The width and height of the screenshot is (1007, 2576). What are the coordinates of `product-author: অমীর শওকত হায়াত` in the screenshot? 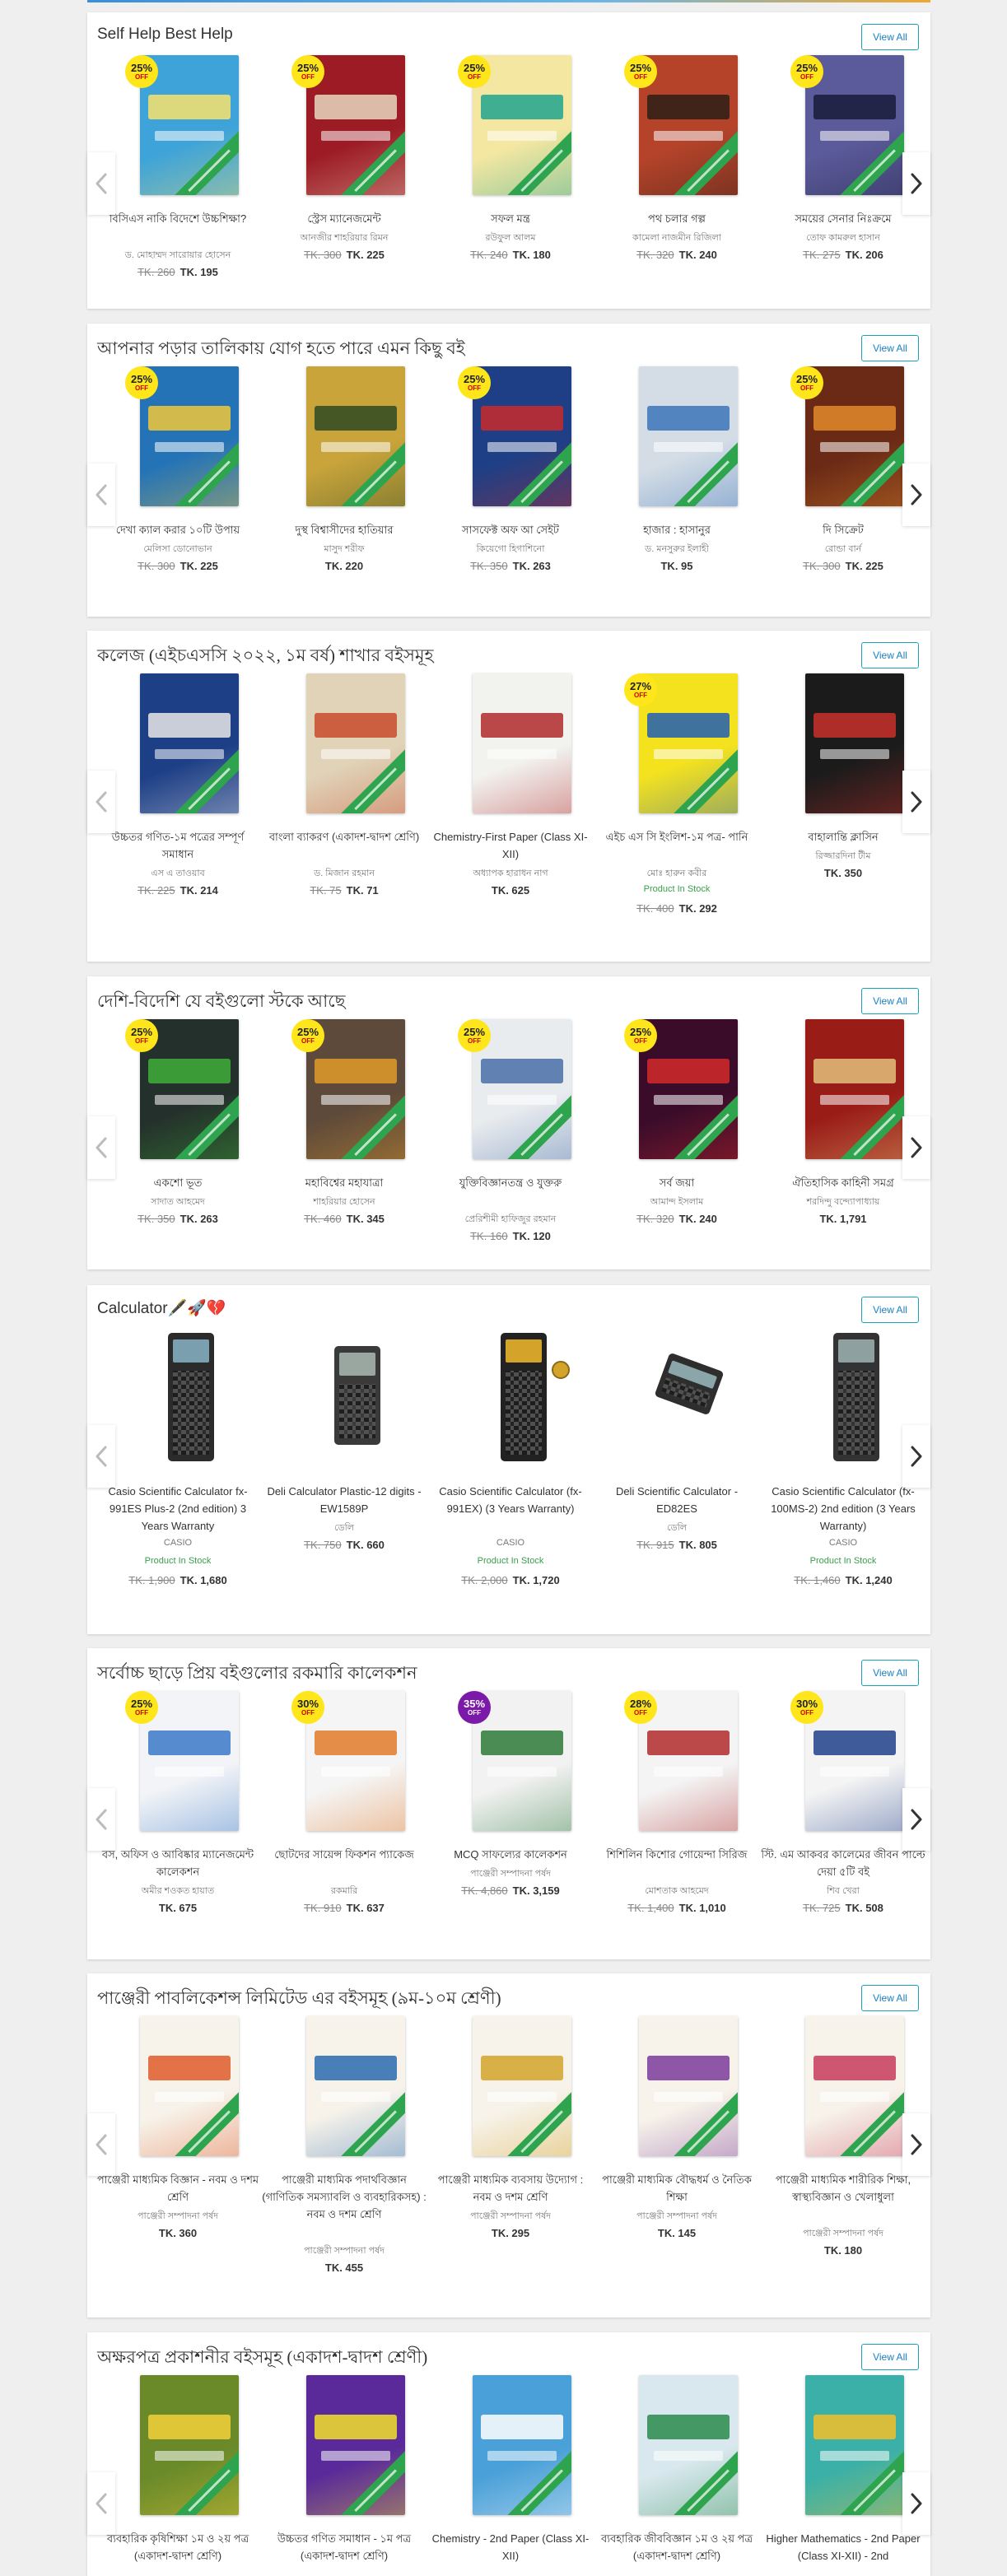 It's located at (178, 1891).